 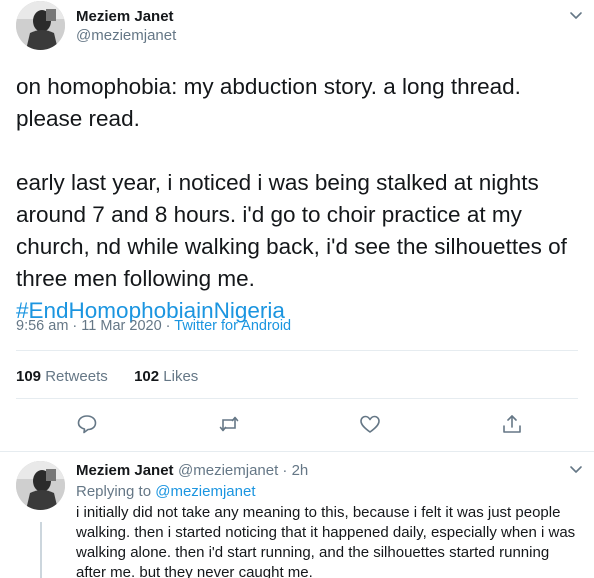 What do you see at coordinates (135, 278) in the screenshot?
I see `tweet-text-line: three men following me.` at bounding box center [135, 278].